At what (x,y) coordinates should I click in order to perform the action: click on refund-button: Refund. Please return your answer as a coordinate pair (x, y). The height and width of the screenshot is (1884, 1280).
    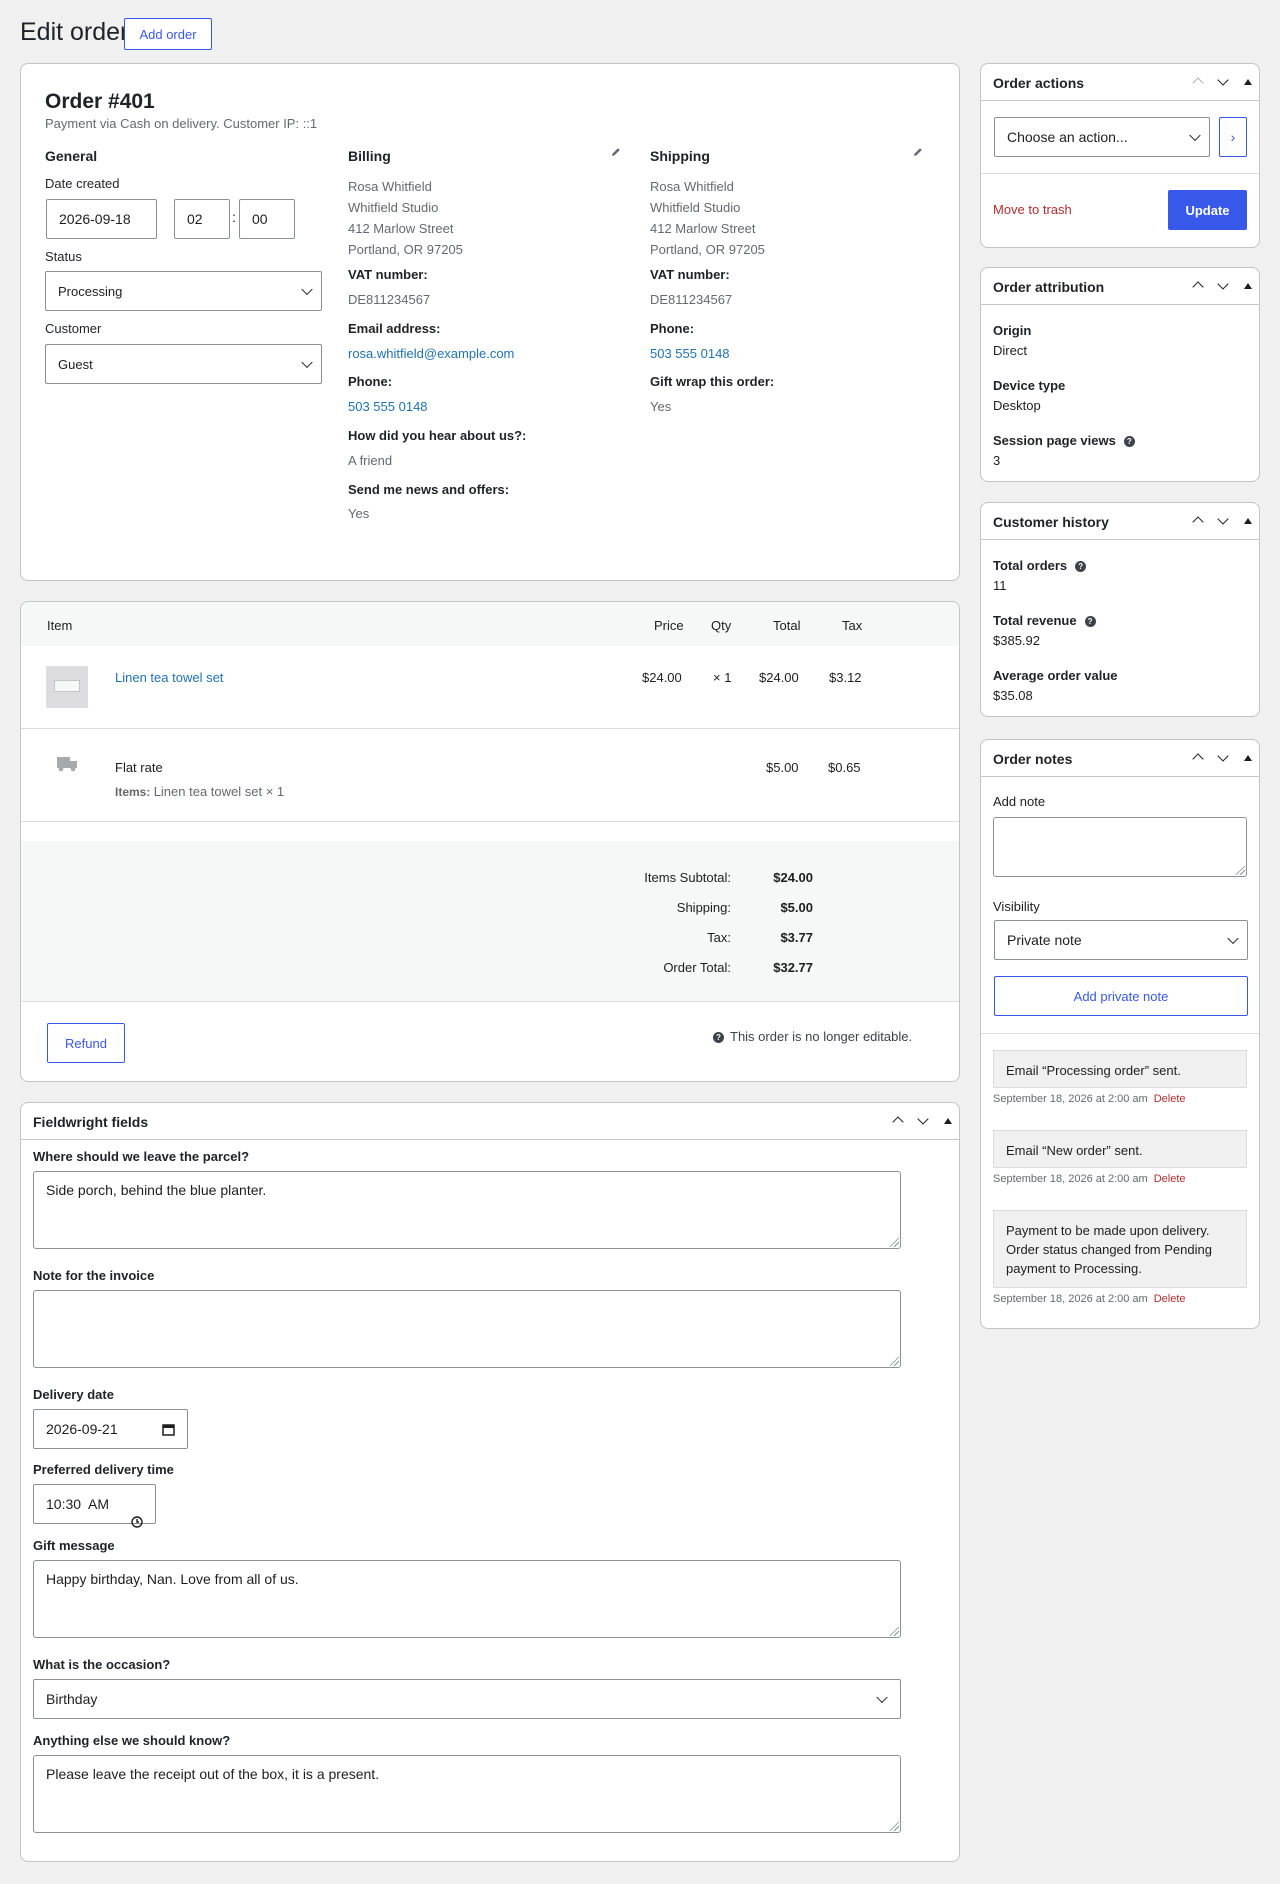
    Looking at the image, I should click on (86, 1043).